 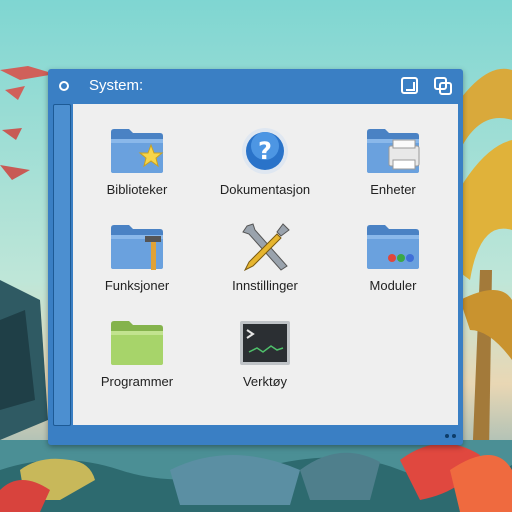 What do you see at coordinates (265, 343) in the screenshot?
I see `terminal-icon` at bounding box center [265, 343].